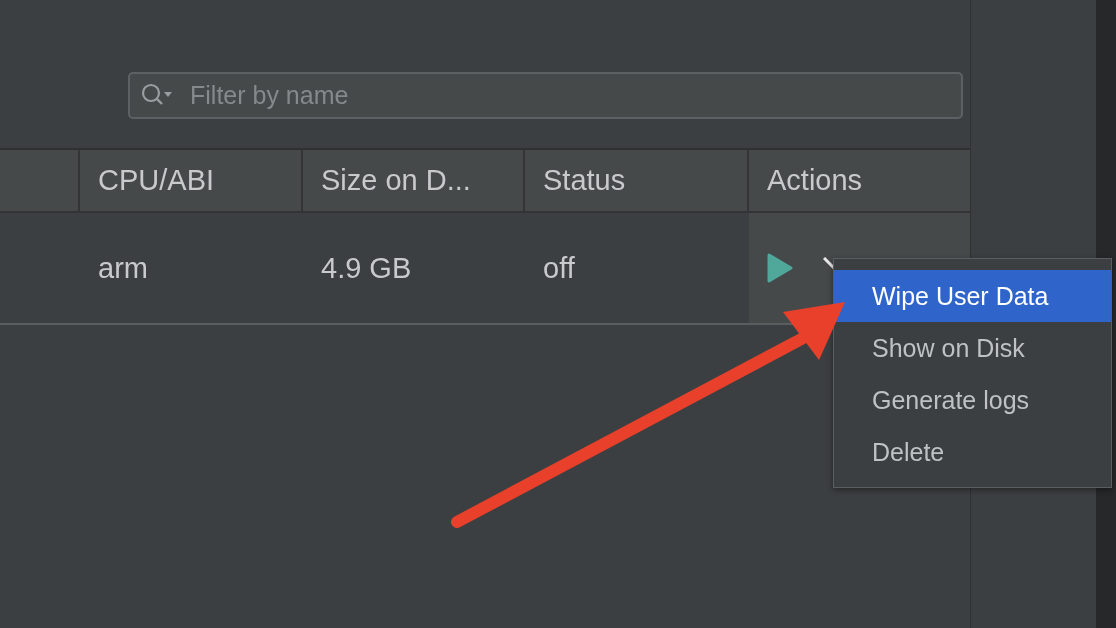  I want to click on search-field: Filter by name, so click(545, 95).